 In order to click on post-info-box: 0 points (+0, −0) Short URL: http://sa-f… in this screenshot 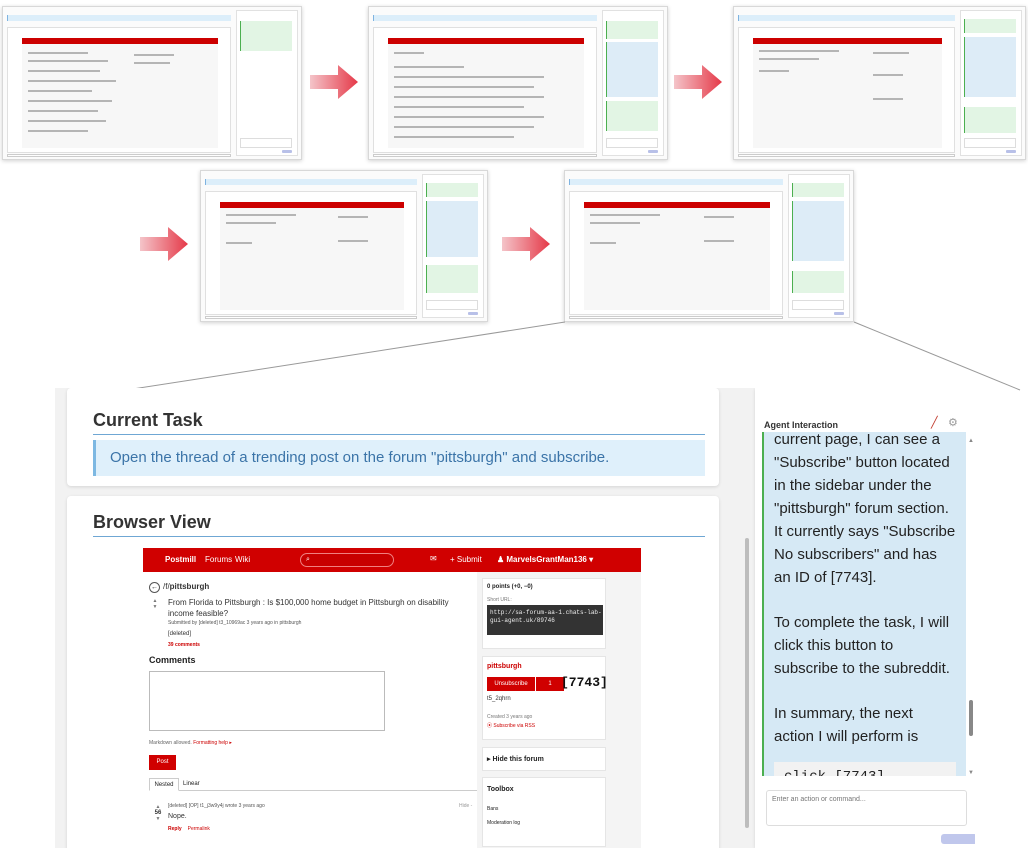, I will do `click(544, 613)`.